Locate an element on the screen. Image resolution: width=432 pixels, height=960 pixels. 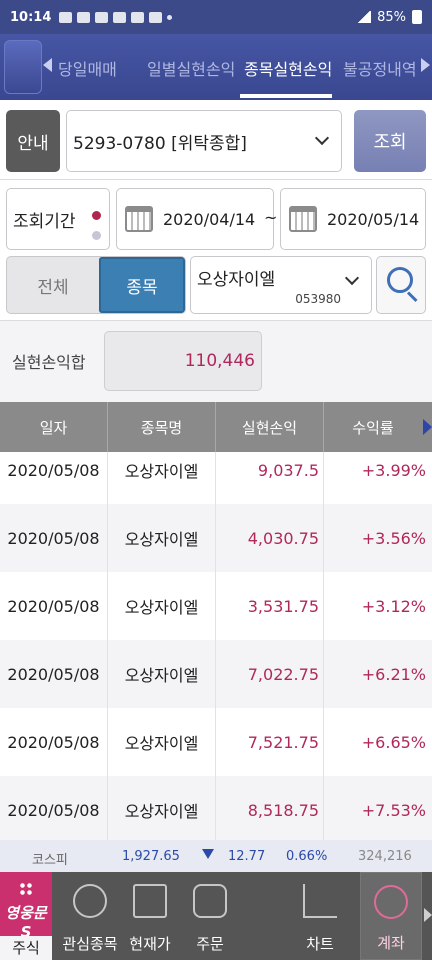
index-change: 12.77 is located at coordinates (247, 856).